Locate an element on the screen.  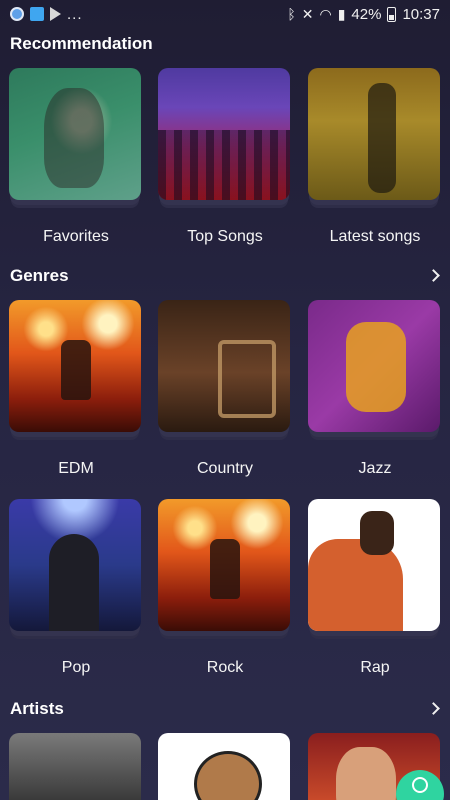
section-title-genres: Genres is located at coordinates (39, 275).